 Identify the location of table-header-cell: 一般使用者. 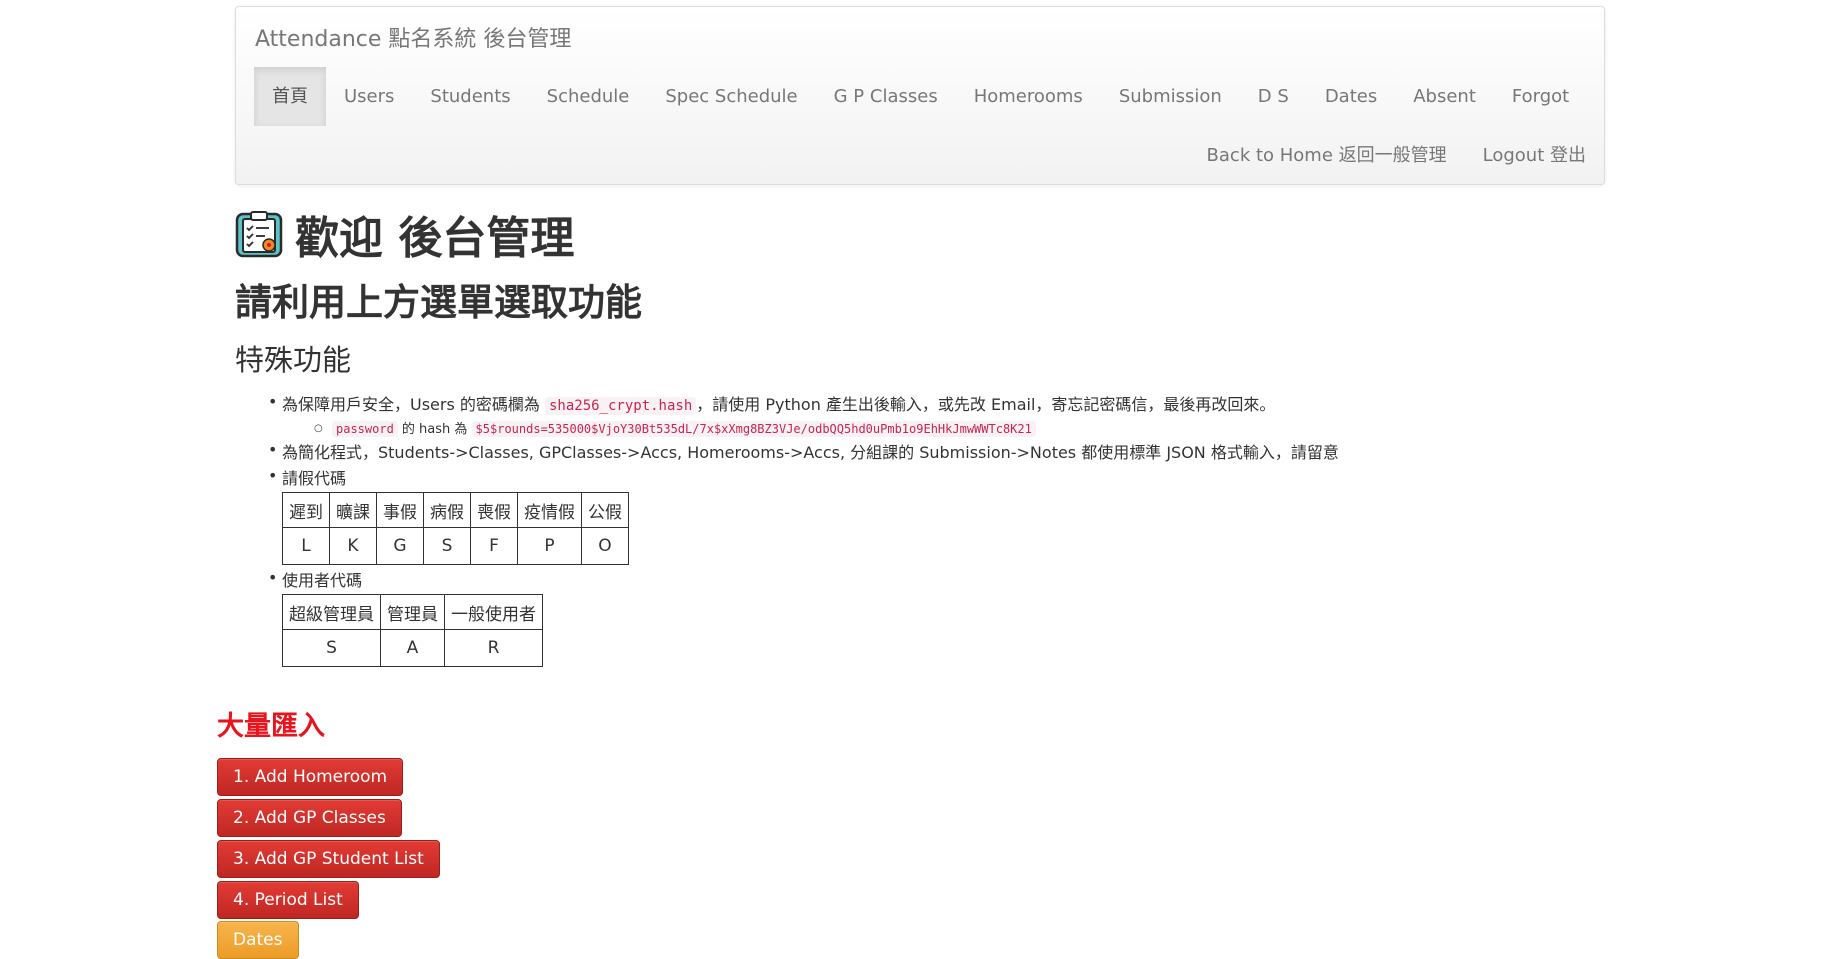
(493, 612).